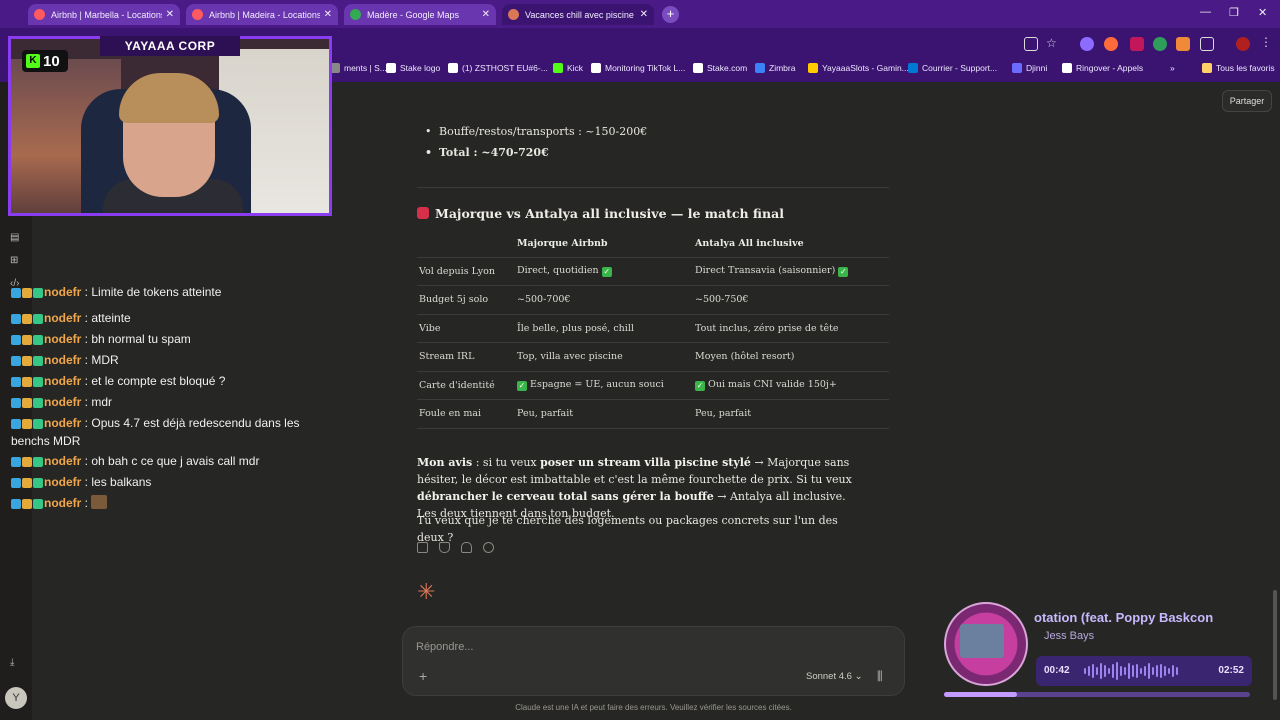 This screenshot has width=1280, height=720. What do you see at coordinates (262, 14) in the screenshot?
I see `browser-tab: Airbnb | Madeira - Locations de ✕` at bounding box center [262, 14].